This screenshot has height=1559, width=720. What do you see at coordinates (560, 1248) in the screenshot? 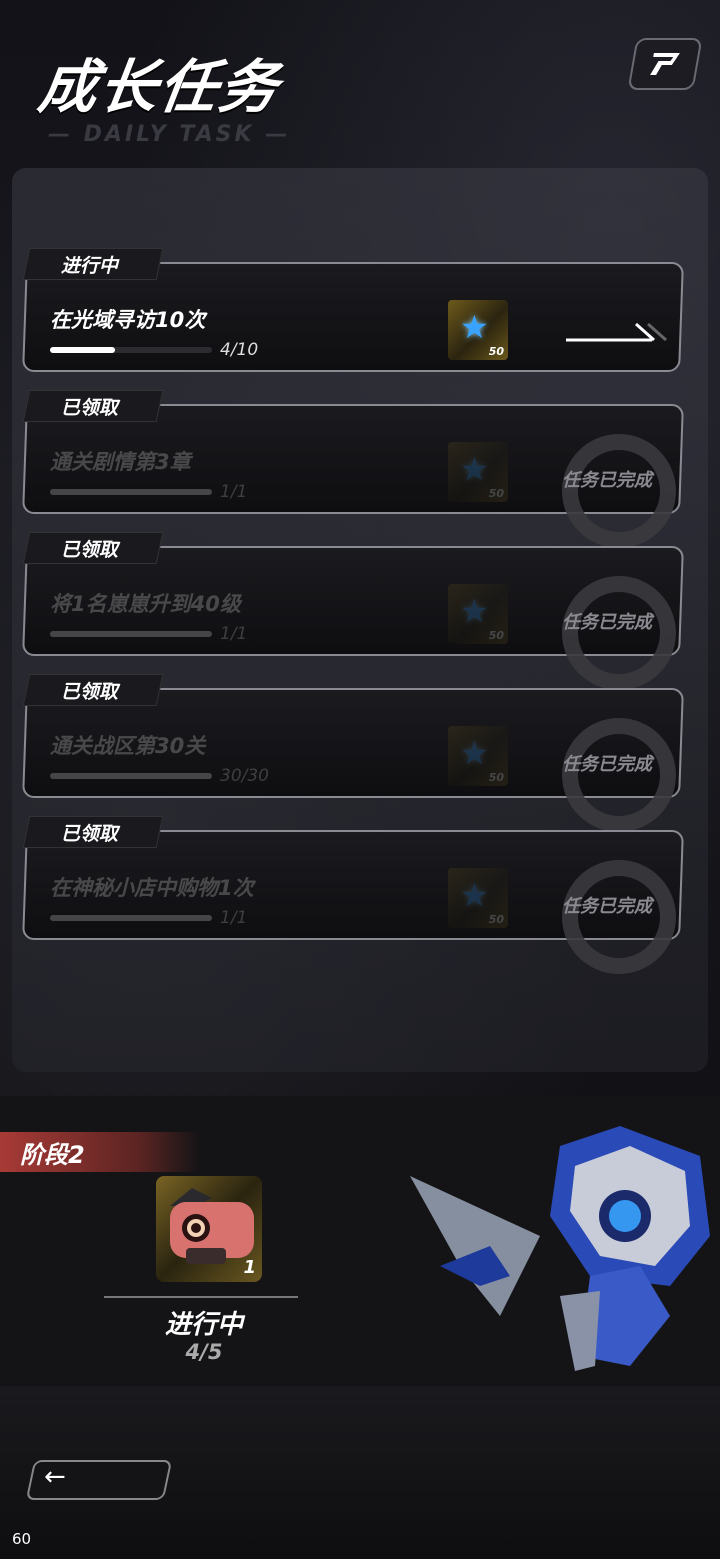
I see `robot-character` at bounding box center [560, 1248].